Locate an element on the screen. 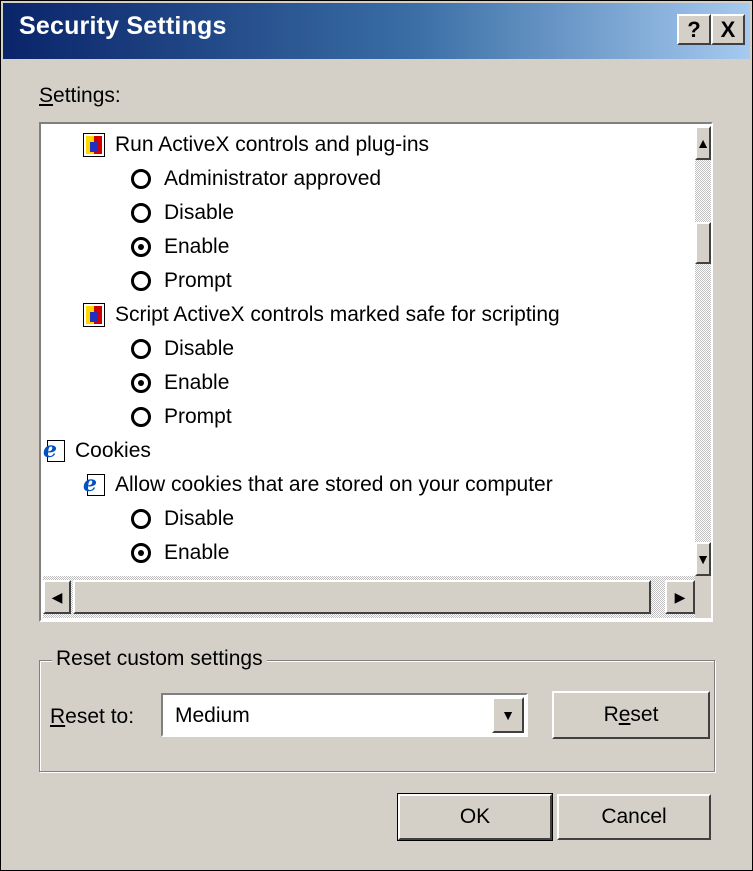  vertical-scroll-thumb is located at coordinates (703, 243).